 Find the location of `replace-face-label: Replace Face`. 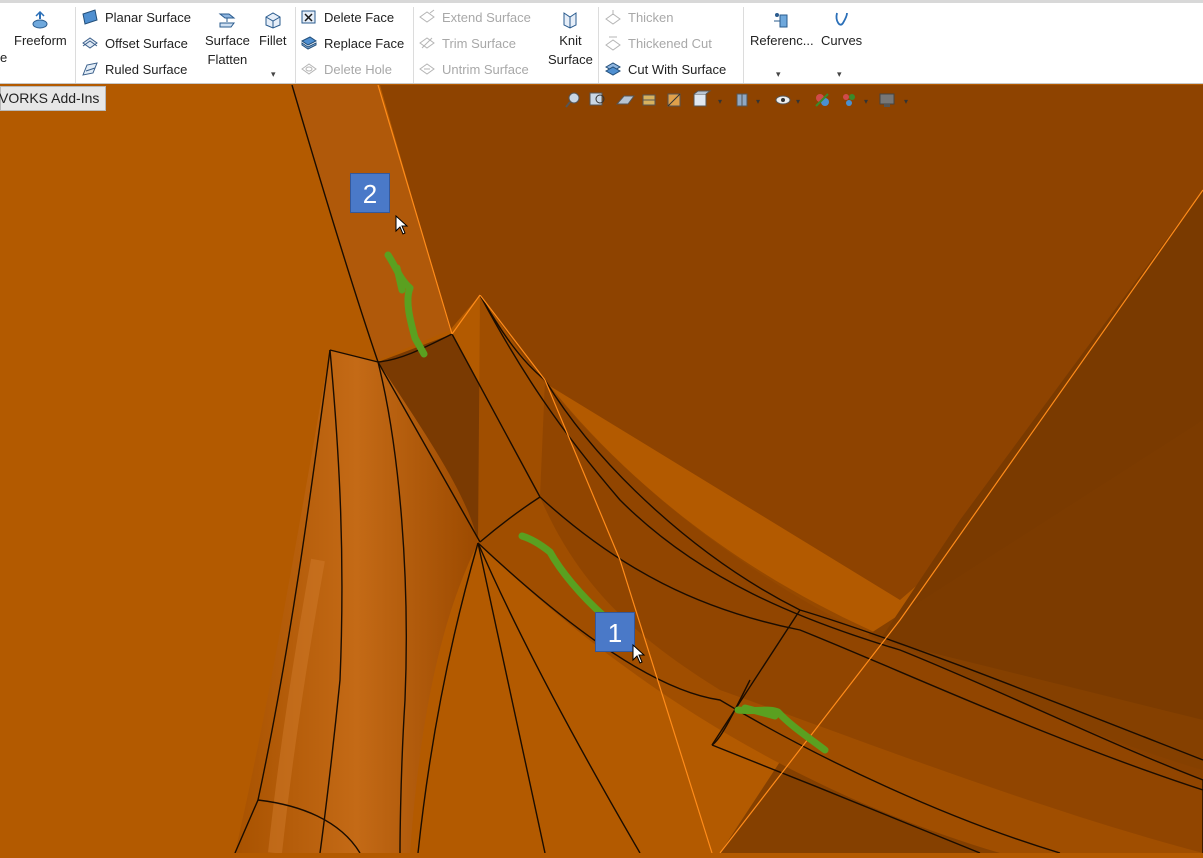

replace-face-label: Replace Face is located at coordinates (364, 43).